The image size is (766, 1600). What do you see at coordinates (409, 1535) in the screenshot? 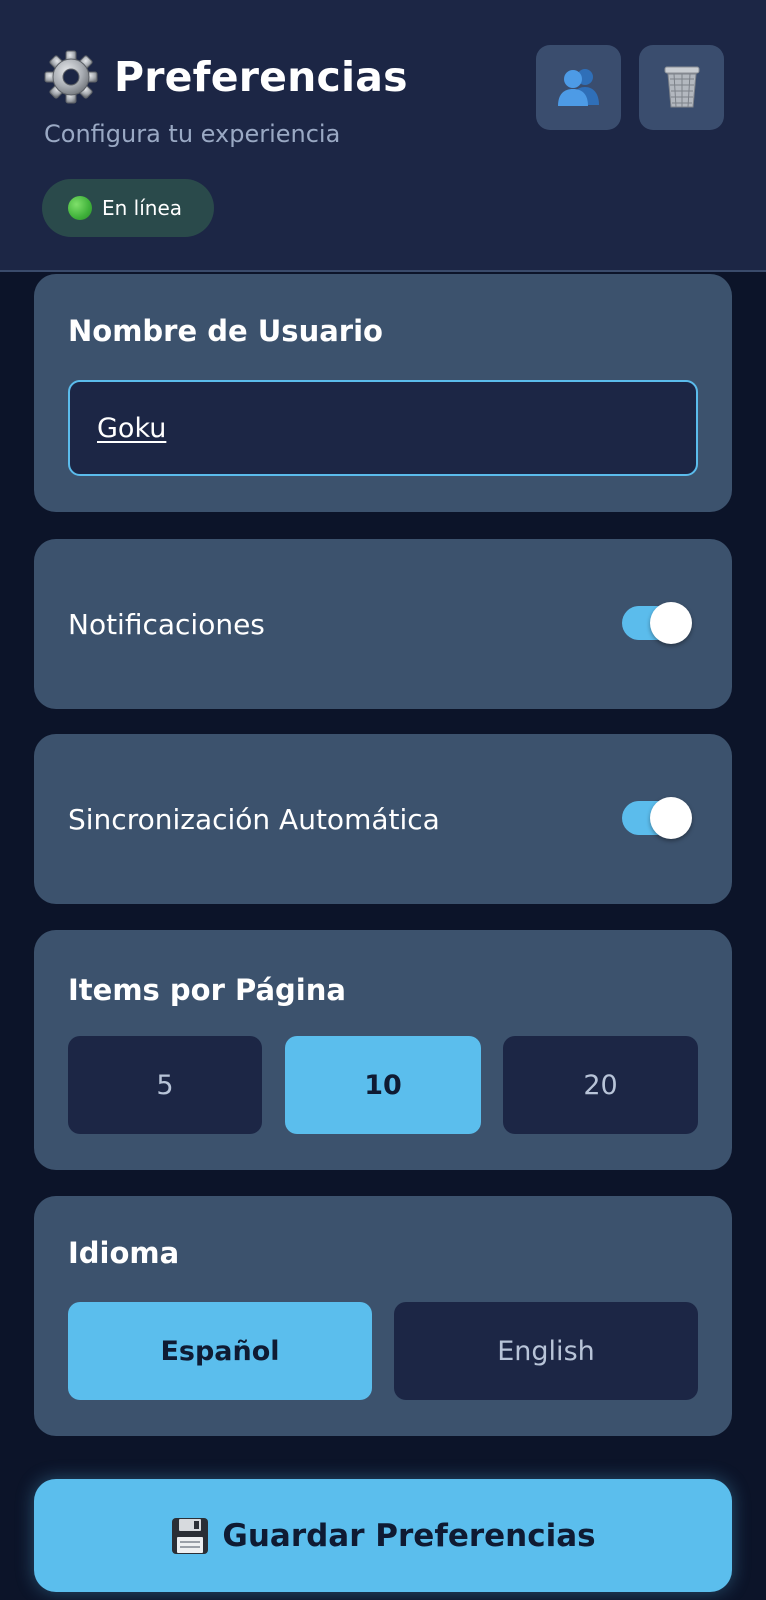
I see `save-button-label: Guardar Preferencias` at bounding box center [409, 1535].